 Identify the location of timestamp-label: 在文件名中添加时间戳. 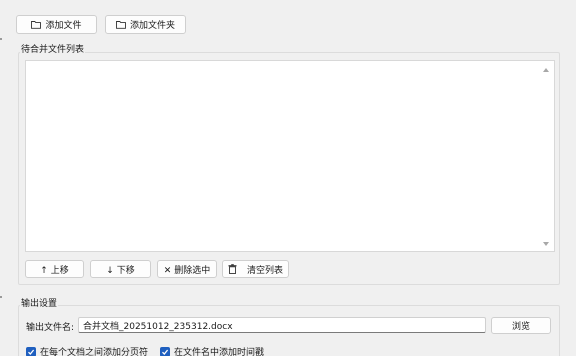
(219, 352).